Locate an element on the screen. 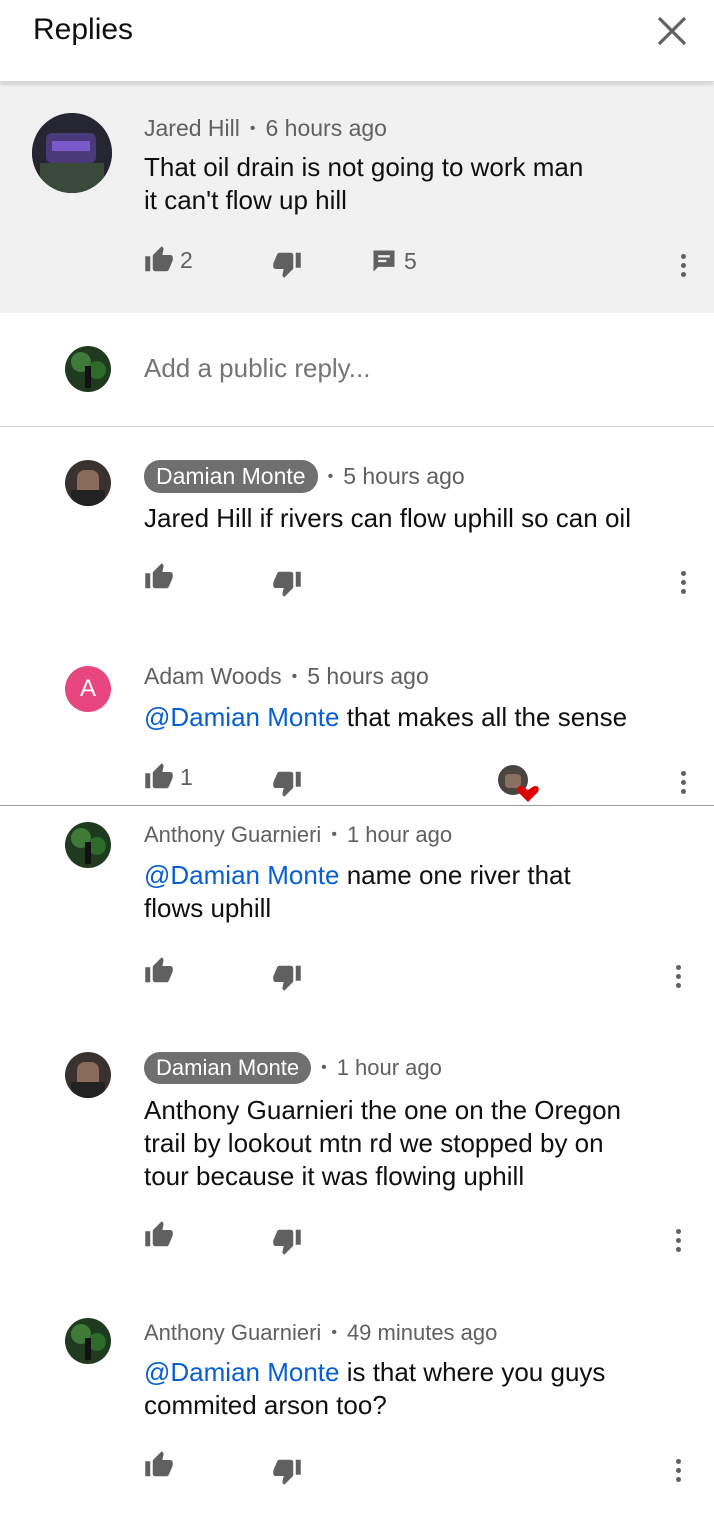 This screenshot has height=1517, width=714. creator-heart is located at coordinates (519, 784).